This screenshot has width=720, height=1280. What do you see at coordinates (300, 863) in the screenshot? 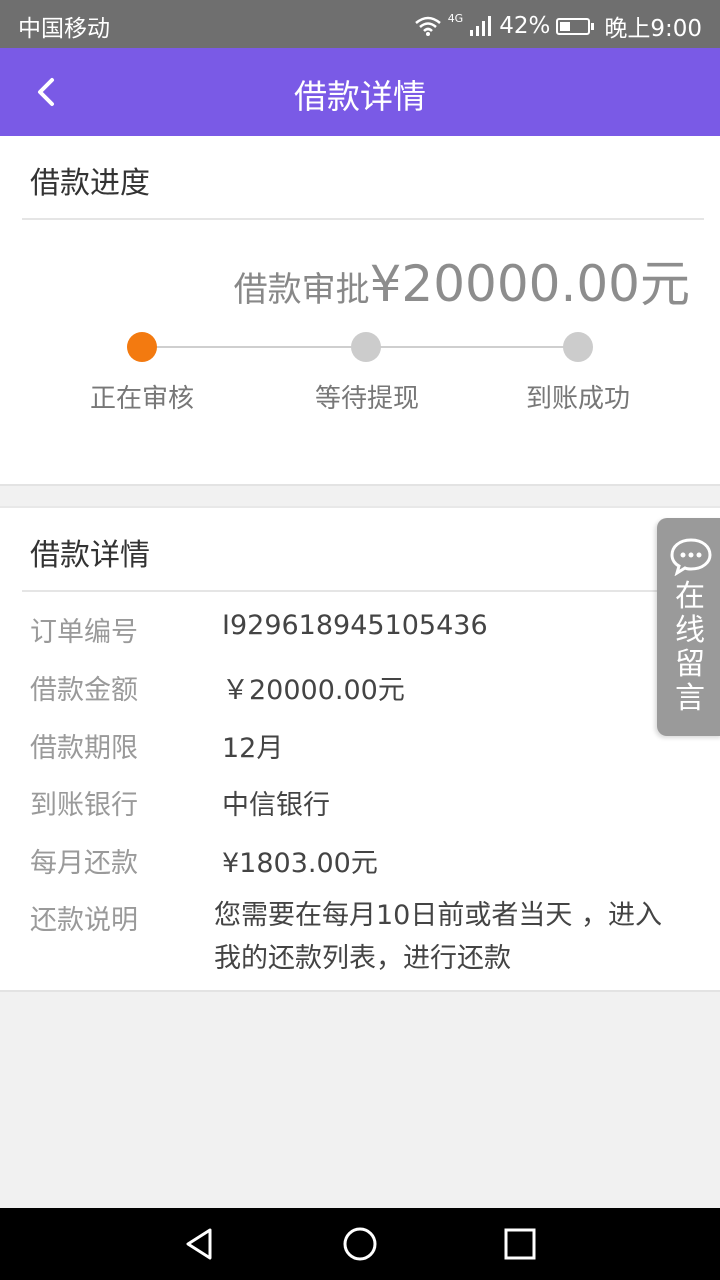
I see `row-value-monthly-repayment: ¥1803.00元` at bounding box center [300, 863].